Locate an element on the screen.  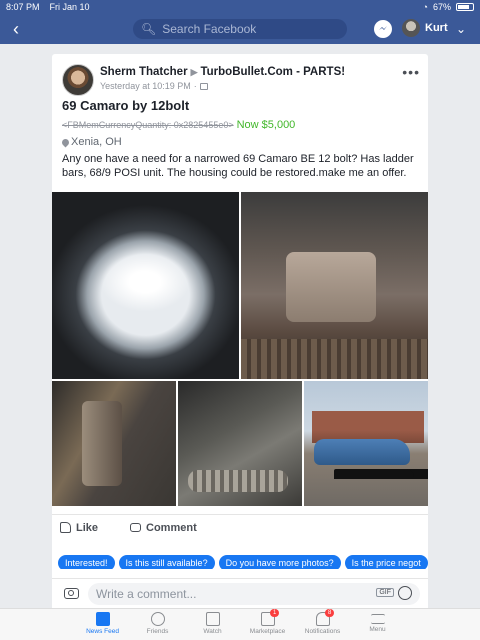
tab-label: Friends is located at coordinates (157, 631).